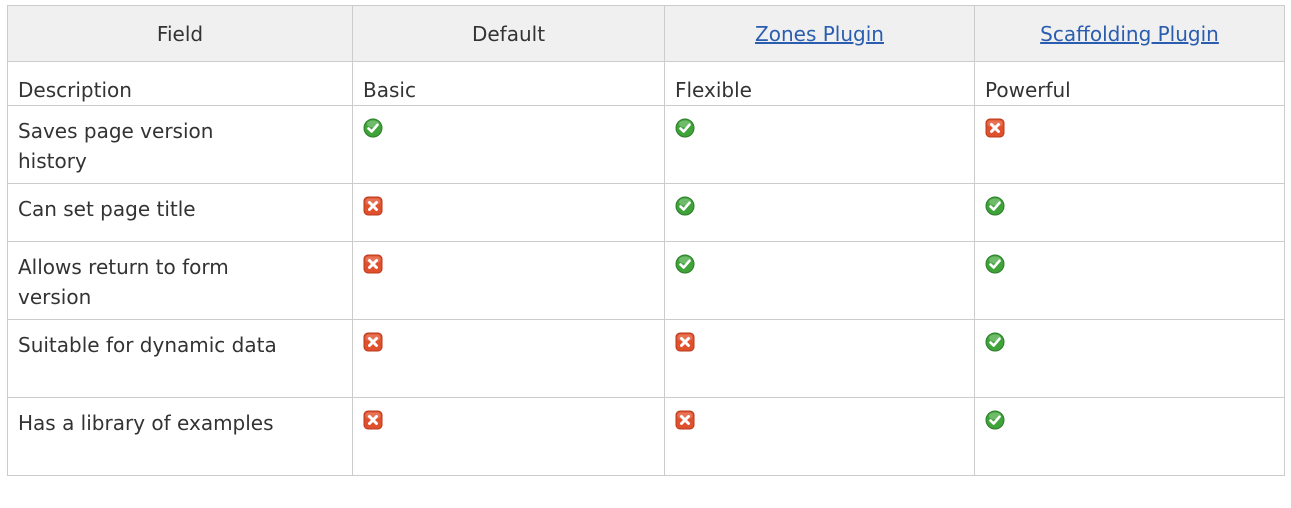 The height and width of the screenshot is (508, 1291). What do you see at coordinates (180, 83) in the screenshot?
I see `row-field-cell: Description` at bounding box center [180, 83].